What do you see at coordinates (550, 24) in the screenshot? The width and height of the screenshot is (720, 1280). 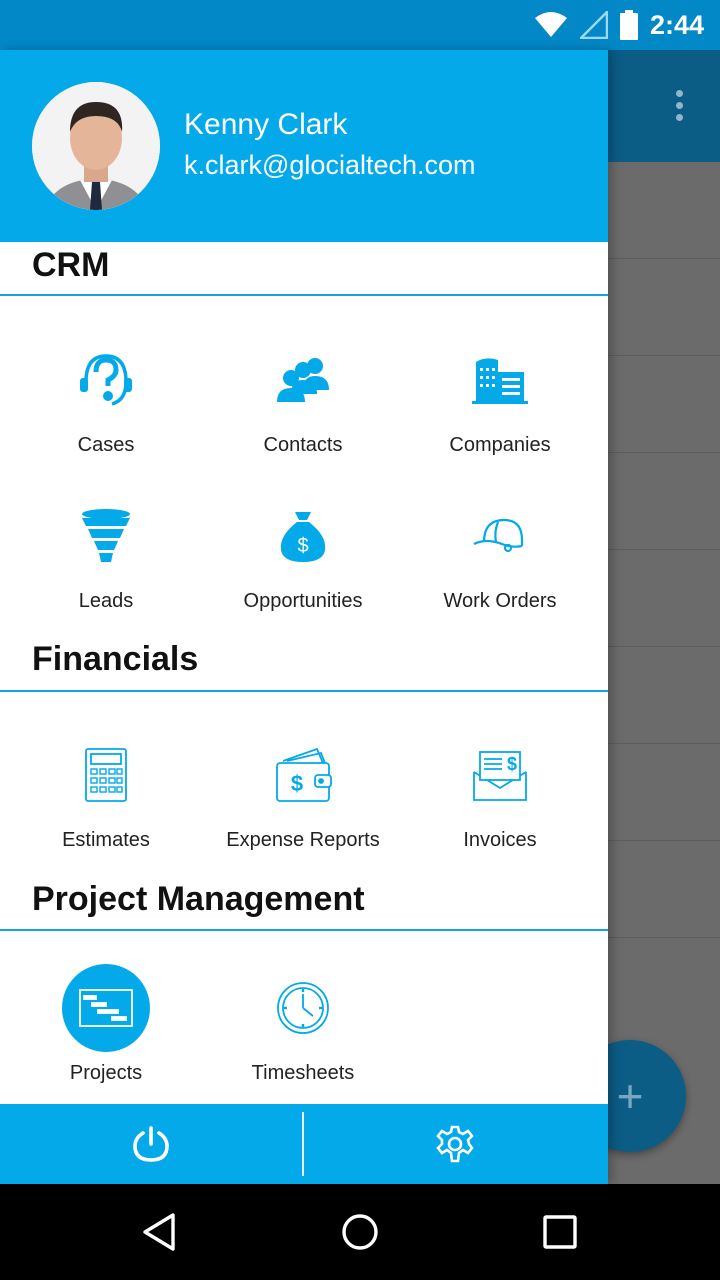 I see `wifi-icon` at bounding box center [550, 24].